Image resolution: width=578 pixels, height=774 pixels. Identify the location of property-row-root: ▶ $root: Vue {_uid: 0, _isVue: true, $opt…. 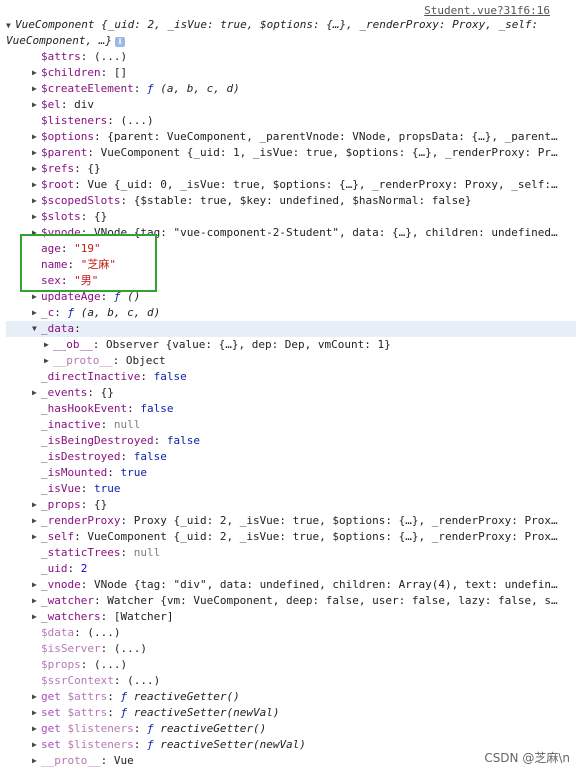
(291, 185).